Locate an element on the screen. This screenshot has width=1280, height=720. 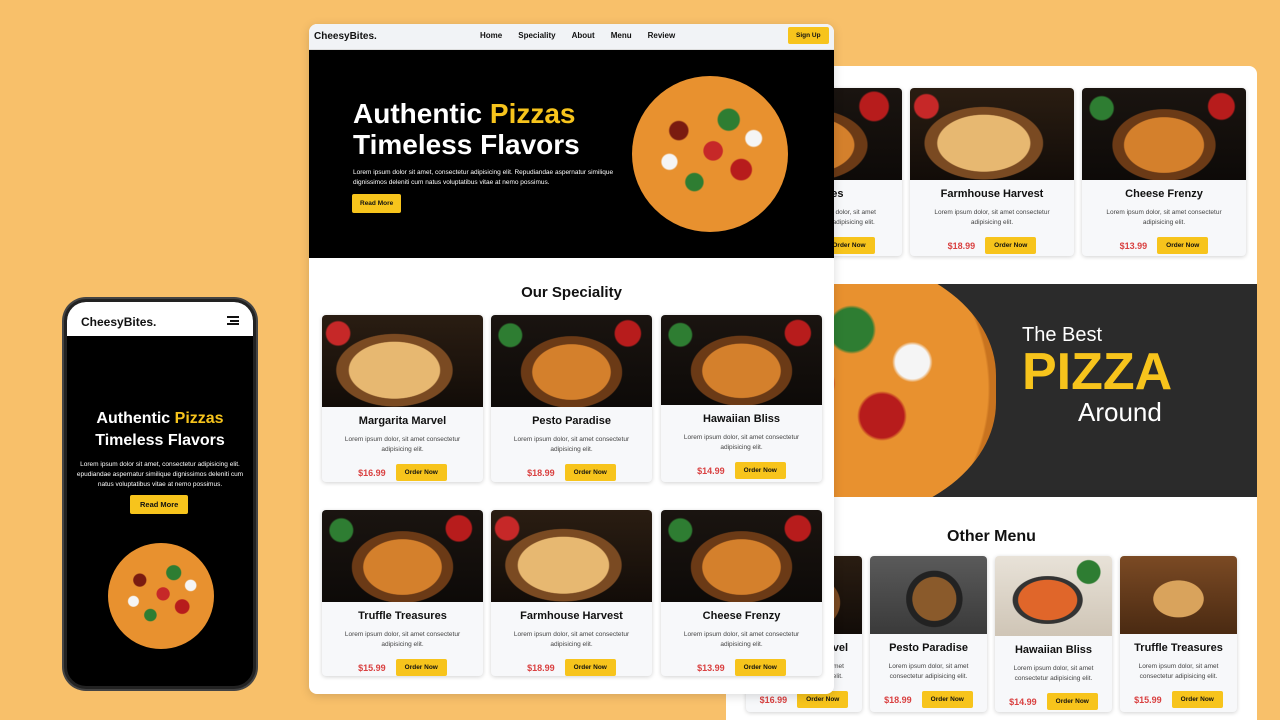
mobile-navbar: CheesyBites. is located at coordinates (160, 319).